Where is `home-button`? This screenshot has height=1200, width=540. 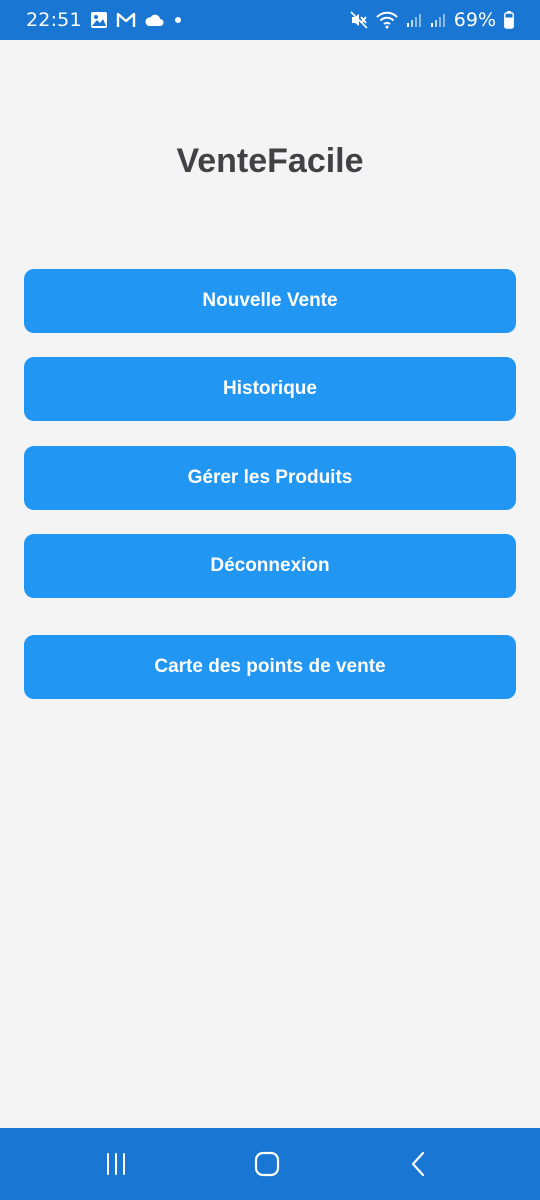 home-button is located at coordinates (267, 1164).